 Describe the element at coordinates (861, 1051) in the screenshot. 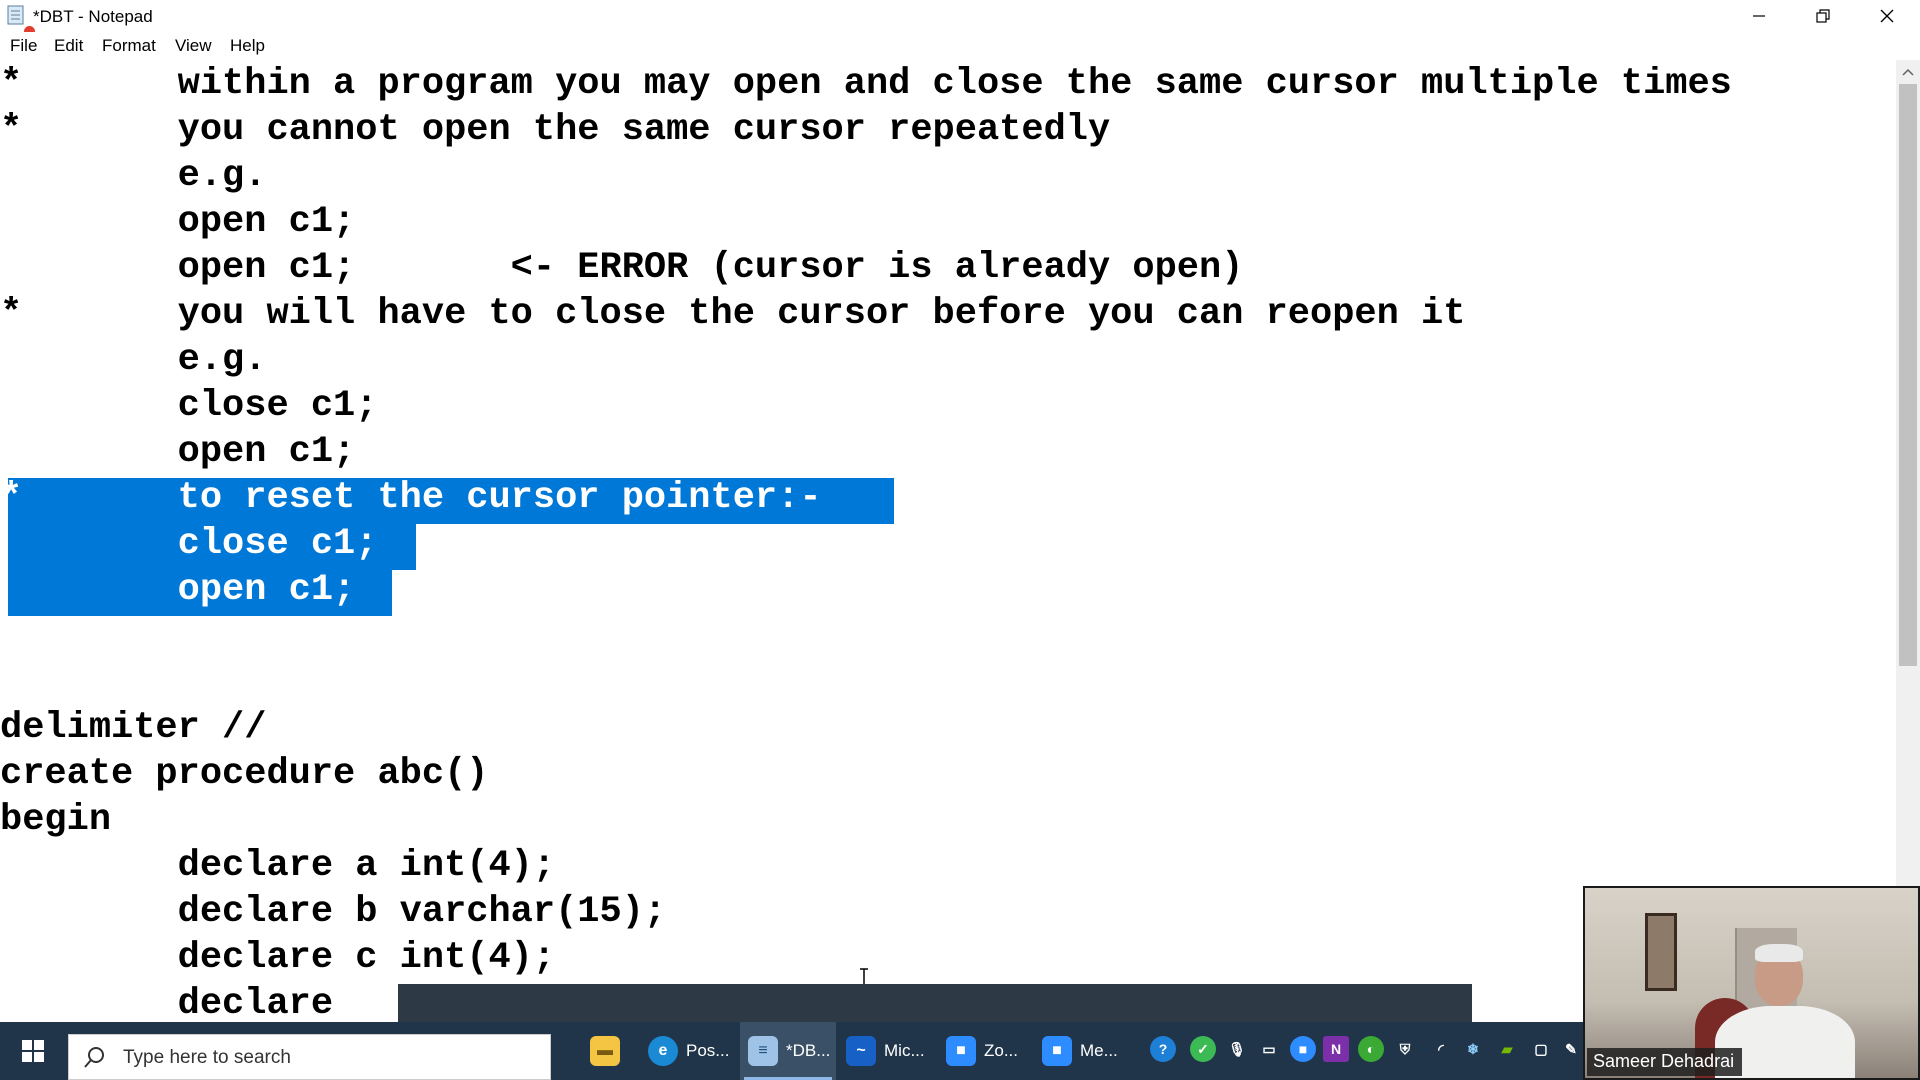

I see `whiteboard-icon: ~` at that location.